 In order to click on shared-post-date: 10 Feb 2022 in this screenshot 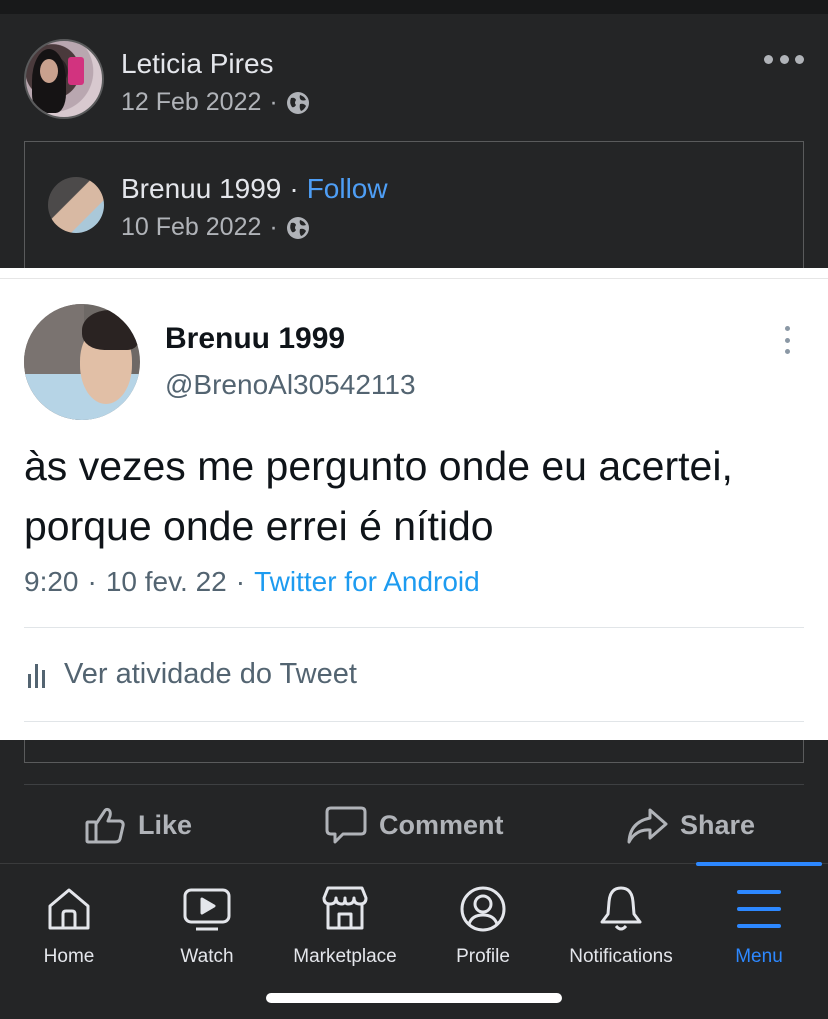, I will do `click(191, 227)`.